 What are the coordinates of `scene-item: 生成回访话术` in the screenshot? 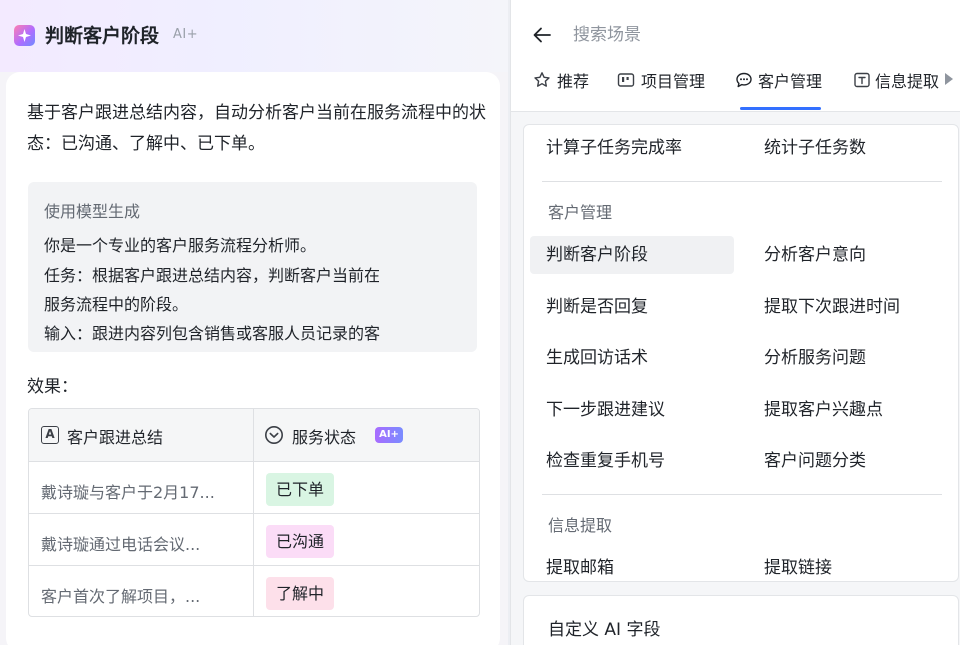 It's located at (632, 358).